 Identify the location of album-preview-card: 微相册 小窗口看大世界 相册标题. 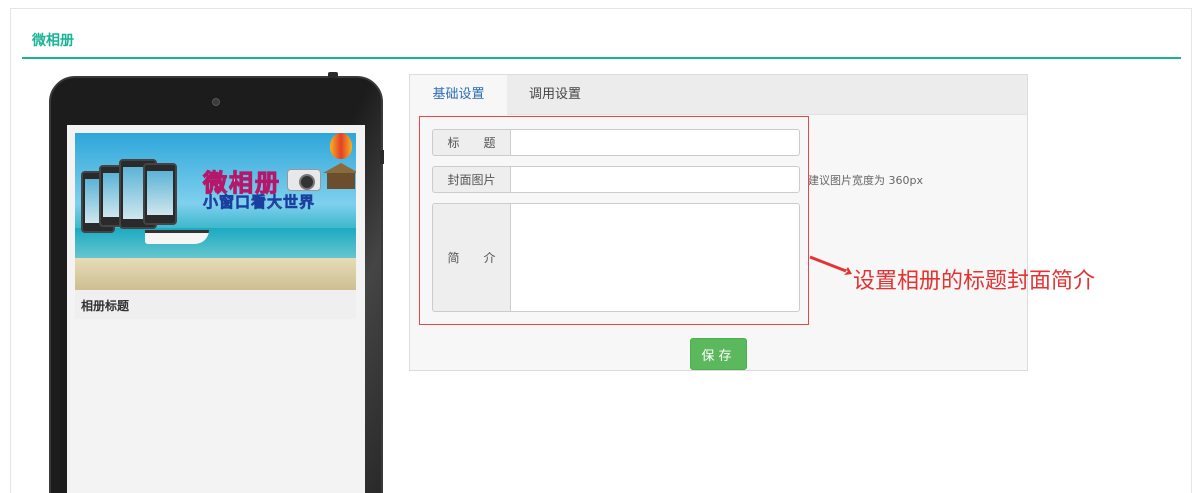
(215, 226).